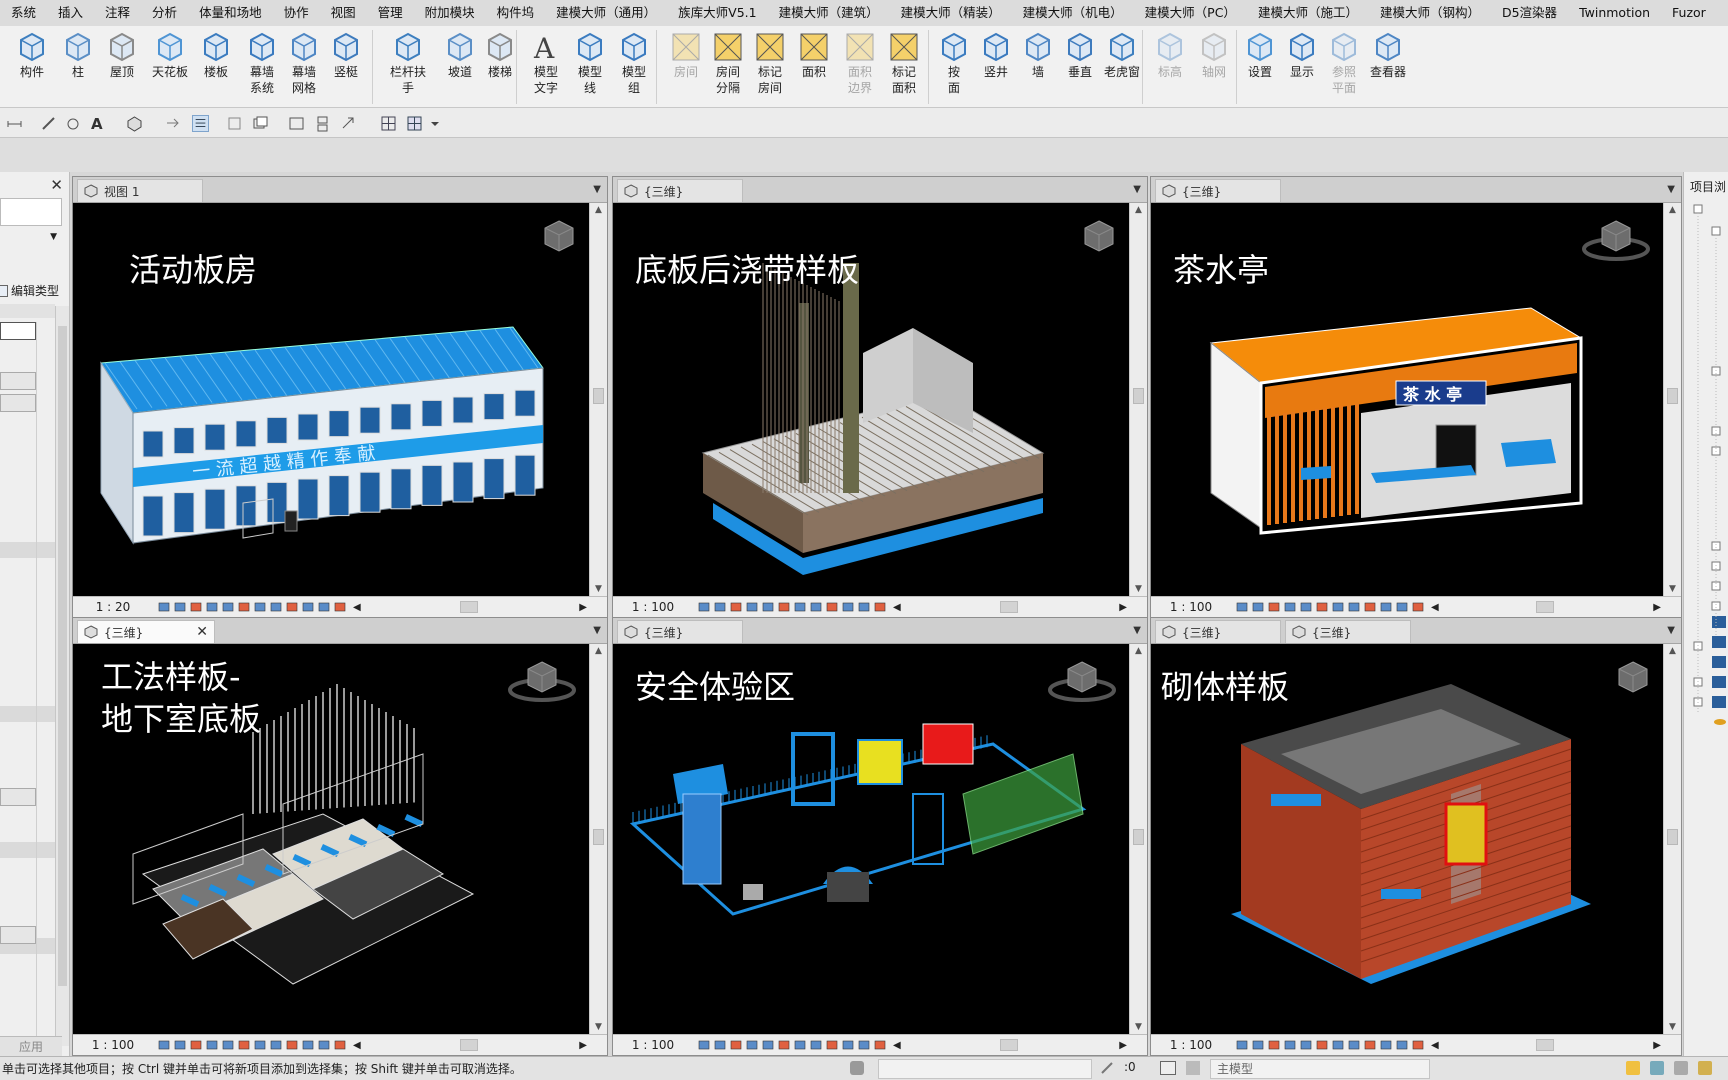 This screenshot has width=1728, height=1080. What do you see at coordinates (340, 836) in the screenshot?
I see `viewport-4: {三维} ✕ ▼ 工法样板- 地下室底板 ▲ ▼ 1 : 100 ◀ ▶` at bounding box center [340, 836].